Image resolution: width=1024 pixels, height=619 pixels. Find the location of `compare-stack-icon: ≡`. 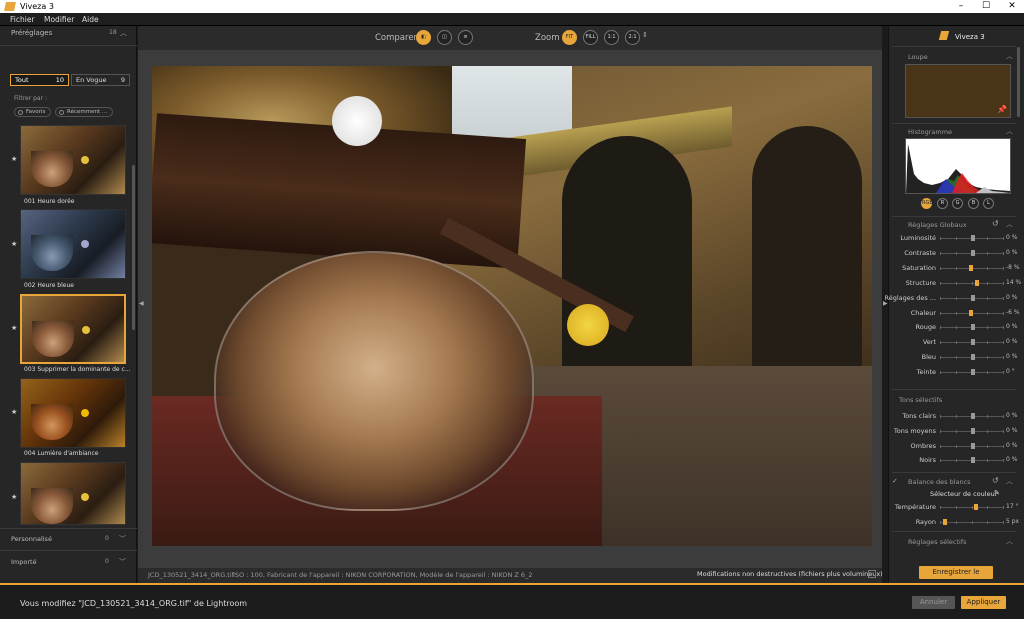

compare-stack-icon: ≡ is located at coordinates (465, 37).